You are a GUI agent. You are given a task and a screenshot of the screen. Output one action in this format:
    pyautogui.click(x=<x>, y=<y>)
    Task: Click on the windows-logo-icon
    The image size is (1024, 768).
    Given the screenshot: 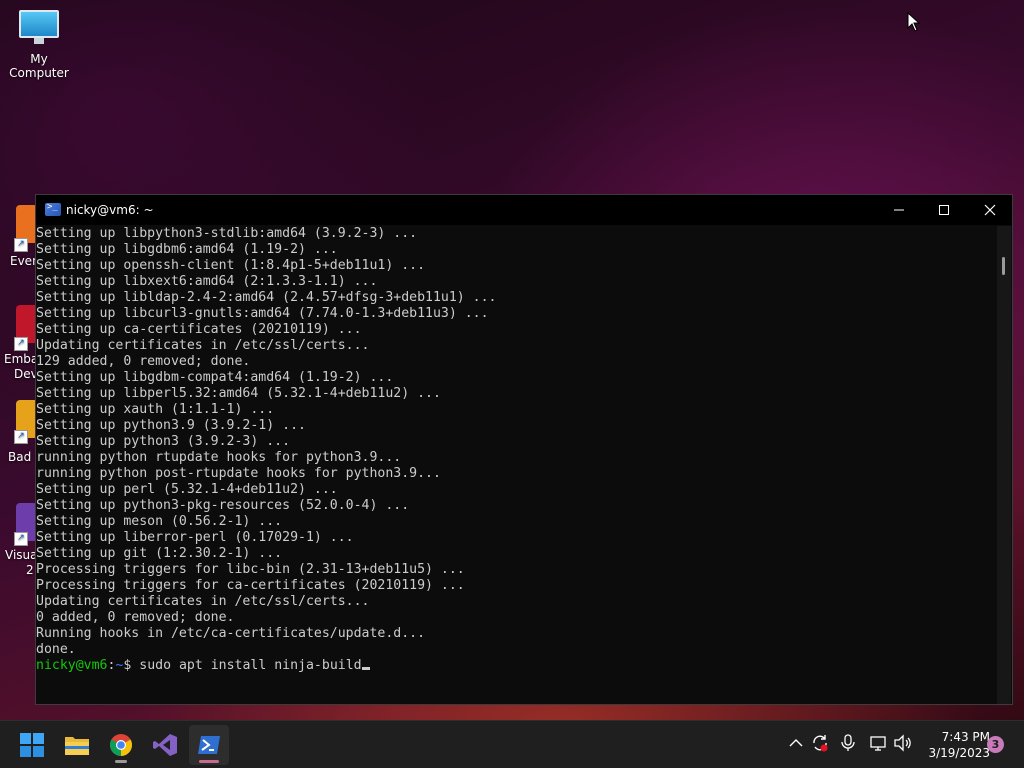 What is the action you would take?
    pyautogui.click(x=32, y=745)
    